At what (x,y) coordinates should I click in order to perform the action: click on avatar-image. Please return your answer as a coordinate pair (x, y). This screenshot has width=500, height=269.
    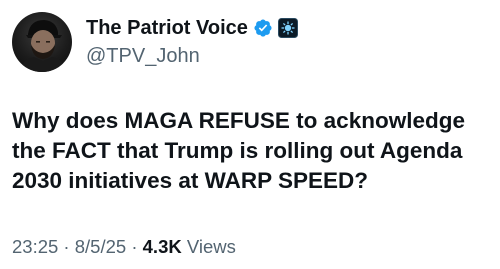
    Looking at the image, I should click on (43, 46).